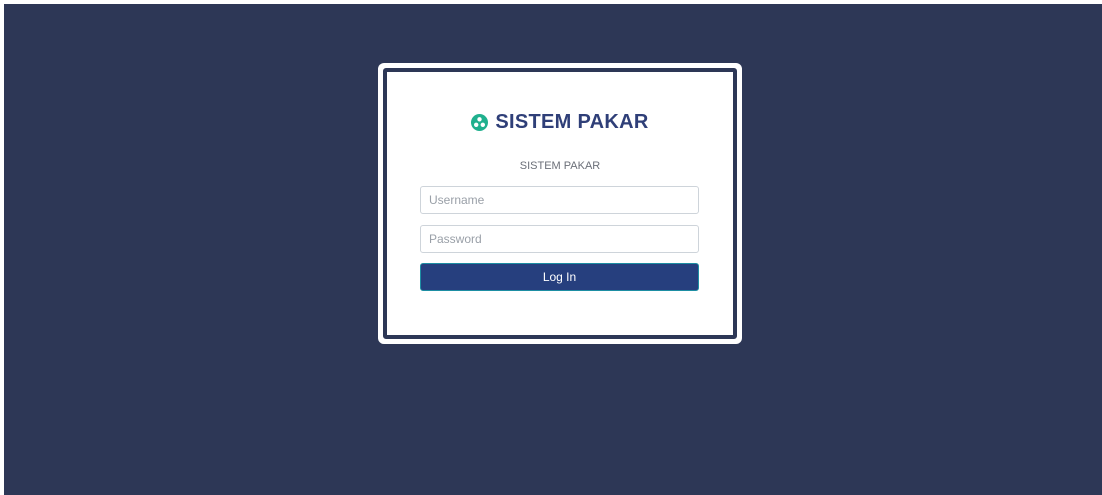  Describe the element at coordinates (560, 166) in the screenshot. I see `login-subtitle: SISTEM PAKAR` at that location.